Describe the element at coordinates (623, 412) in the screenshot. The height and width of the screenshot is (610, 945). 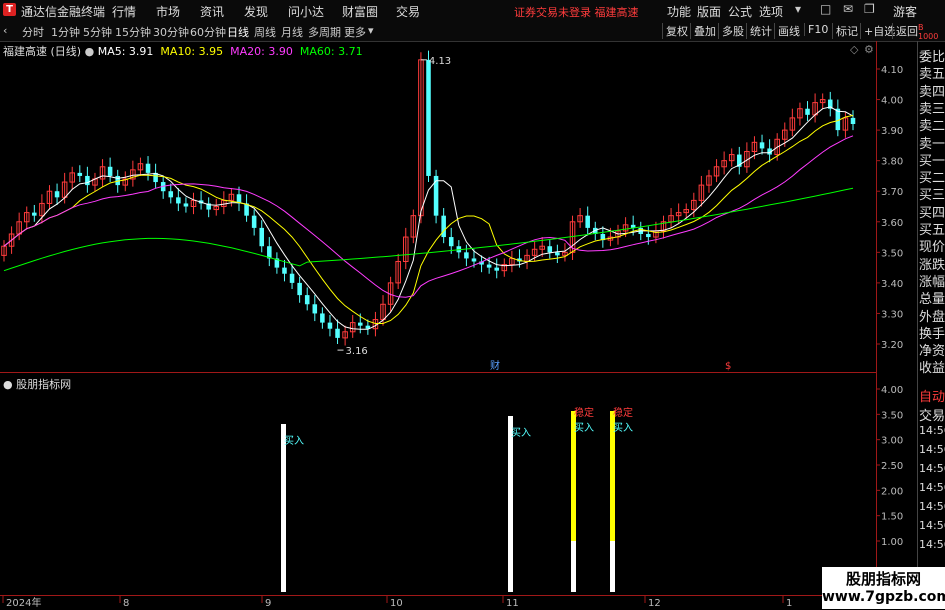
I see `stable-signal-label: 稳定` at that location.